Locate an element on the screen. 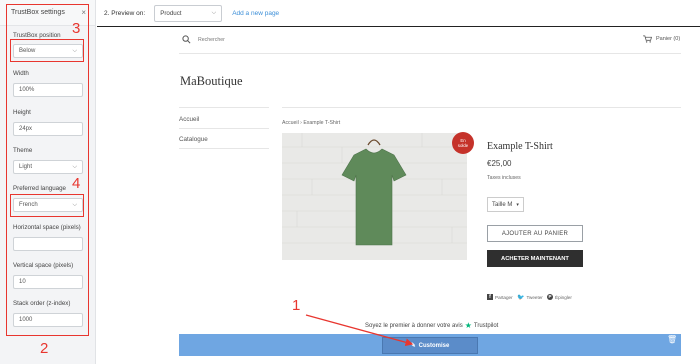 This screenshot has height=364, width=700. annotation-box-language is located at coordinates (47, 205).